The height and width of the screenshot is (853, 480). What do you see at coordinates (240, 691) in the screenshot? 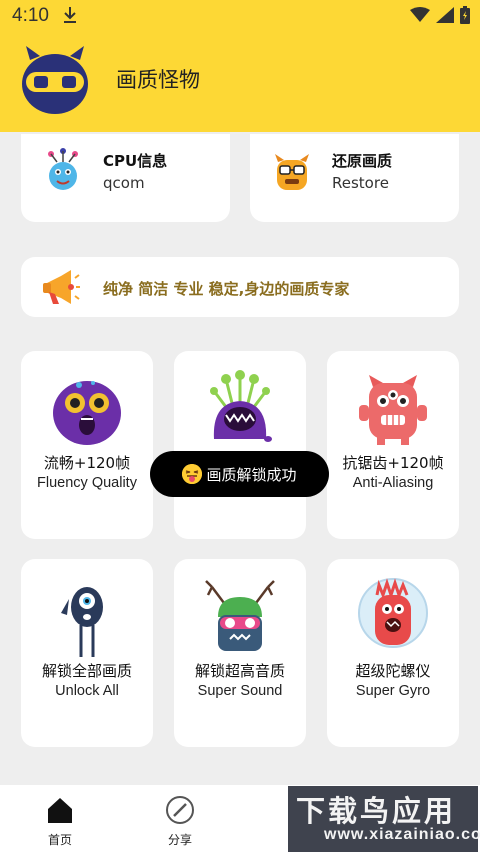
I see `feature-super-sound-en: Super Sound` at bounding box center [240, 691].